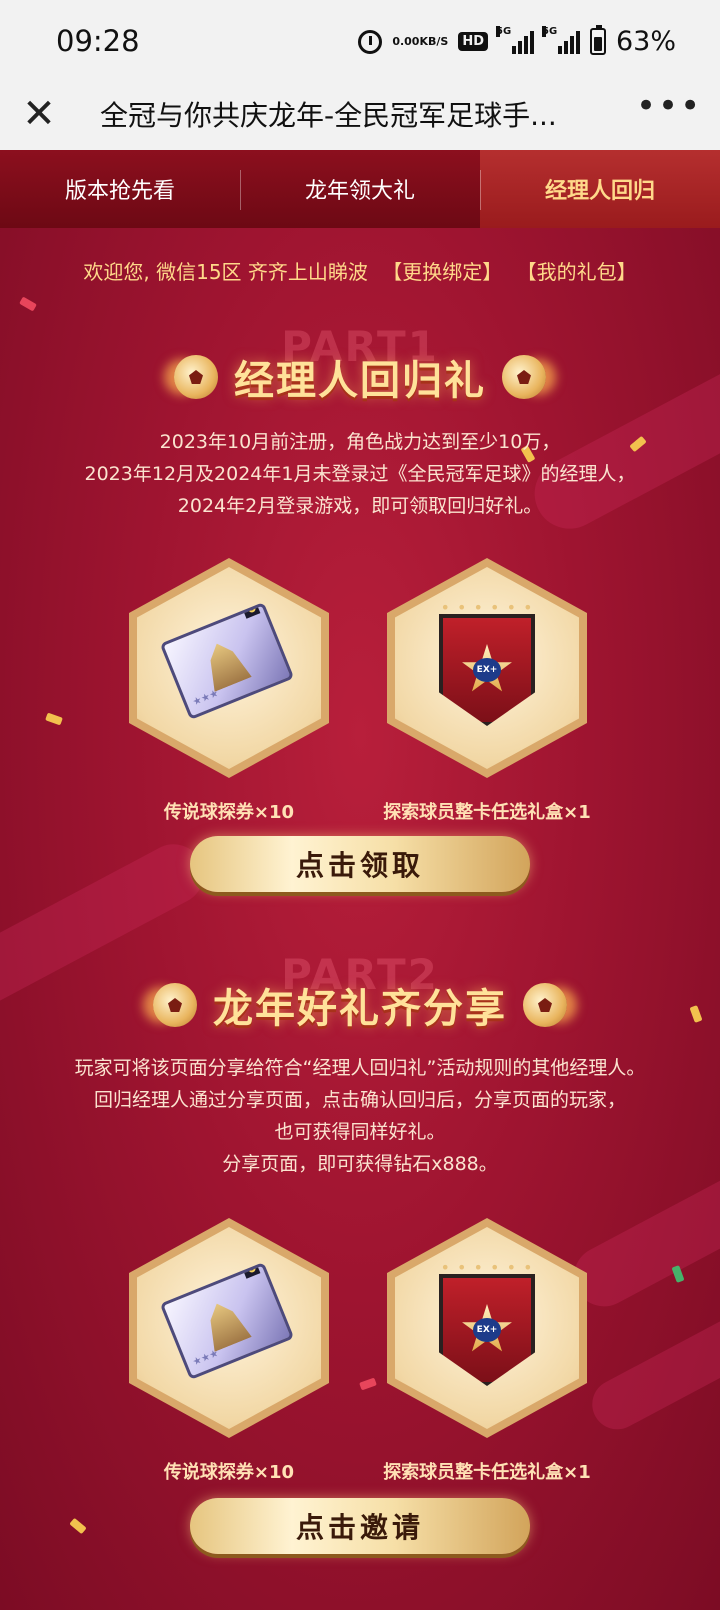 This screenshot has width=720, height=1610. I want to click on close-button: ✕, so click(39, 115).